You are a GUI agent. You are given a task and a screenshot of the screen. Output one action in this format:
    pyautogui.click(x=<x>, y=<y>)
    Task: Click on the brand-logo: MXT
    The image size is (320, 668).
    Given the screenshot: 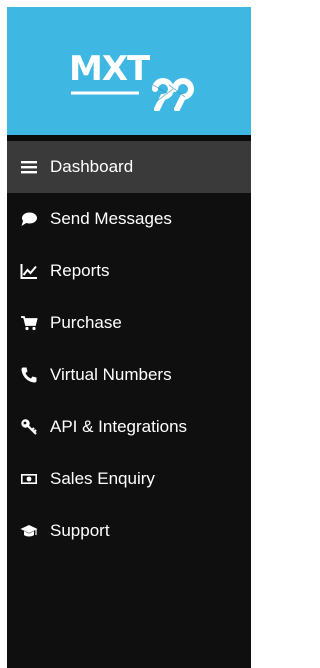 What is the action you would take?
    pyautogui.click(x=134, y=80)
    